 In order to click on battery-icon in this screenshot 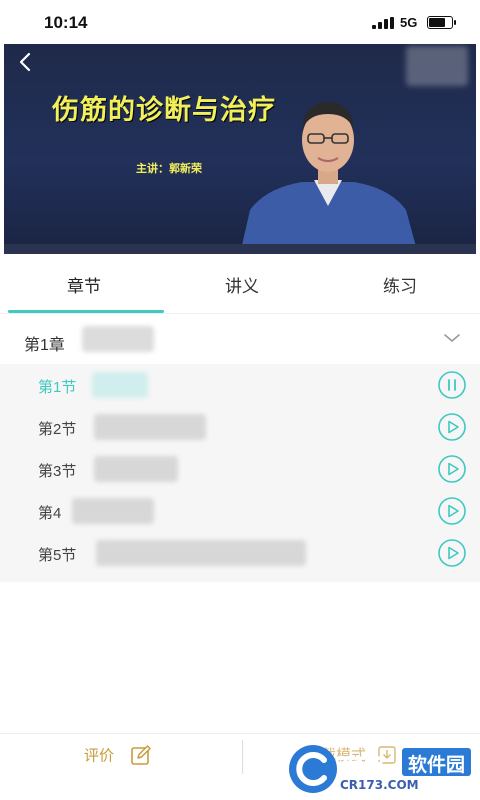, I will do `click(441, 22)`.